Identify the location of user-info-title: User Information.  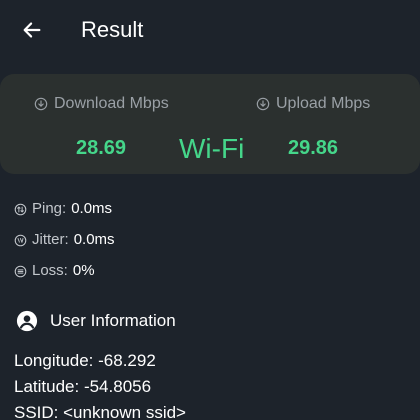
(113, 320).